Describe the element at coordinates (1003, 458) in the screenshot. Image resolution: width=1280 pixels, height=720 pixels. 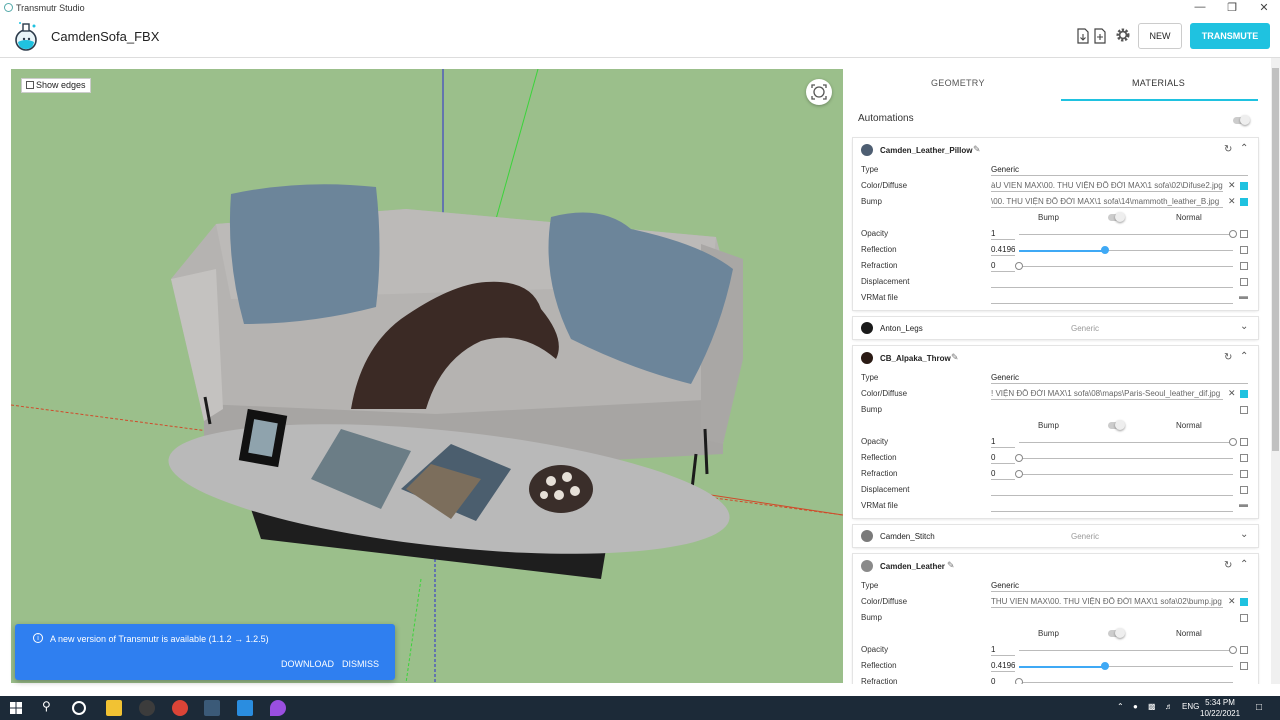
I see `reflection-input: 0` at that location.